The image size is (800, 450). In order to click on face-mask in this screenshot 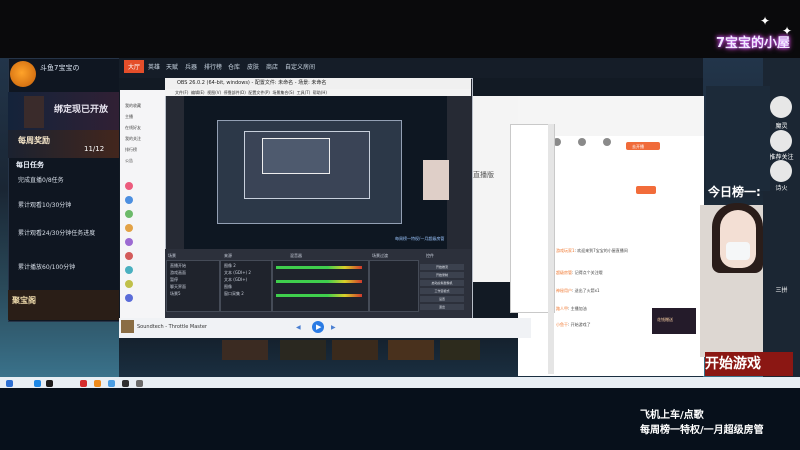, I will do `click(738, 251)`.